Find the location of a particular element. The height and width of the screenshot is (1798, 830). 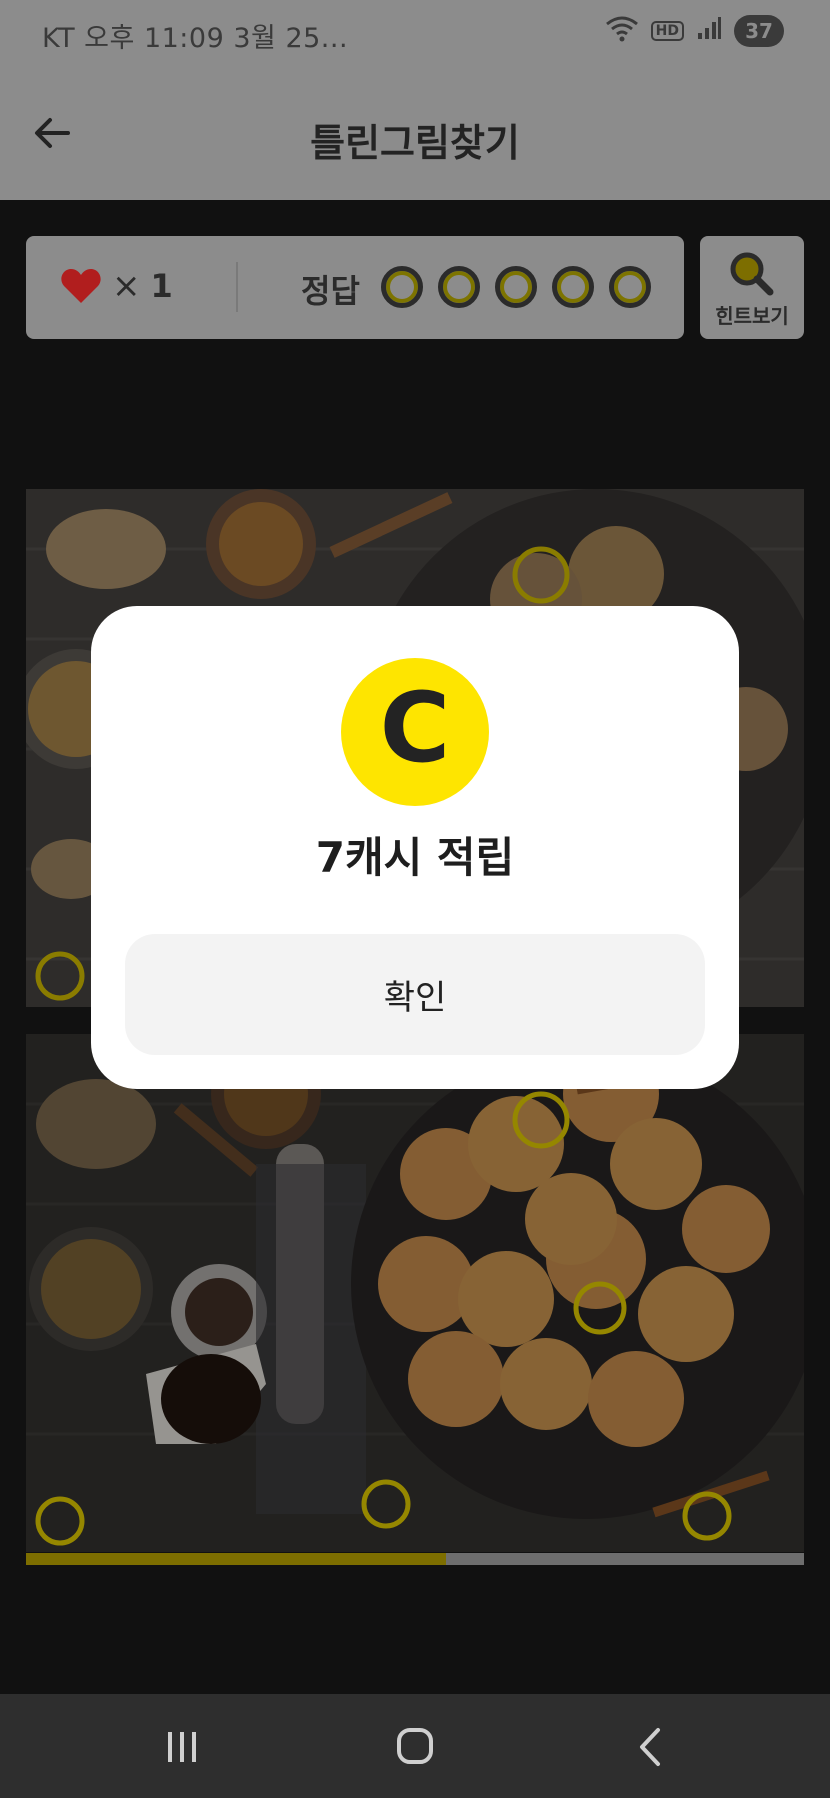

heart-icon is located at coordinates (81, 286).